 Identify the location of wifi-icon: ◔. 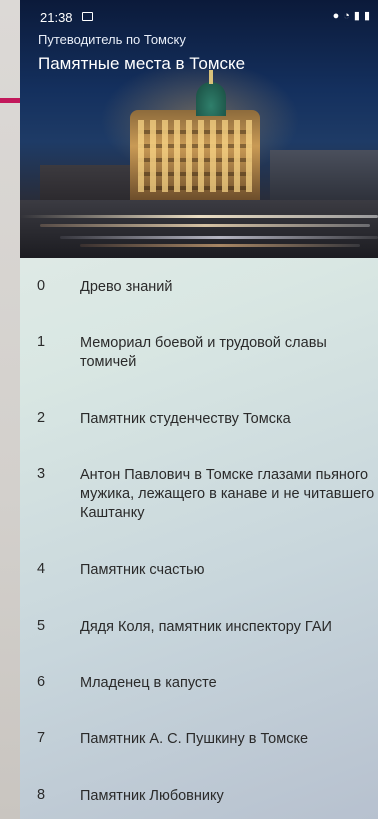
(346, 16).